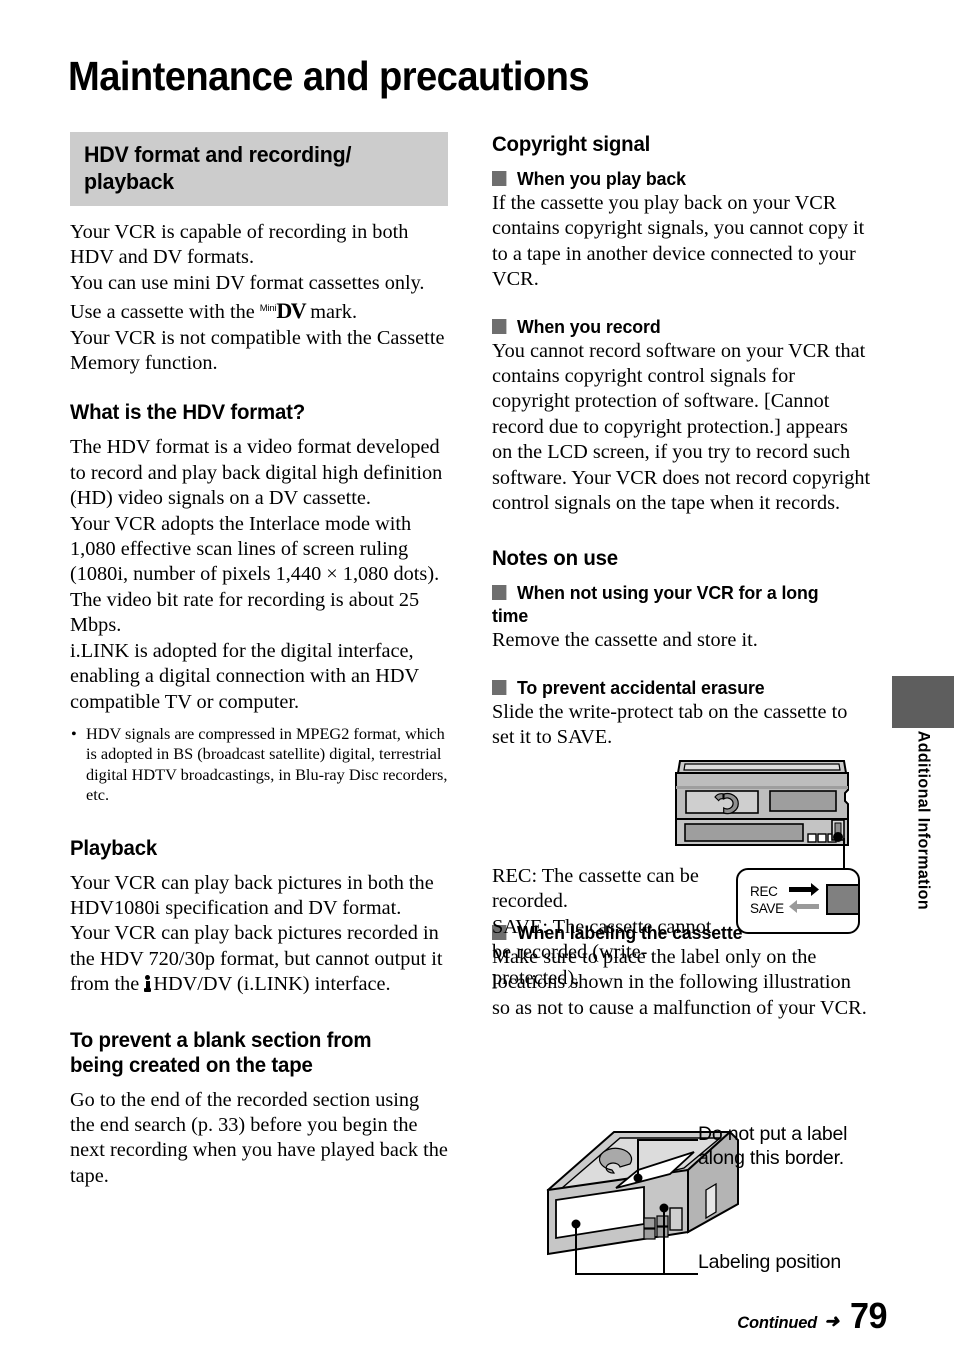 This screenshot has height=1357, width=954. I want to click on subheading-label: When you play back, so click(601, 178).